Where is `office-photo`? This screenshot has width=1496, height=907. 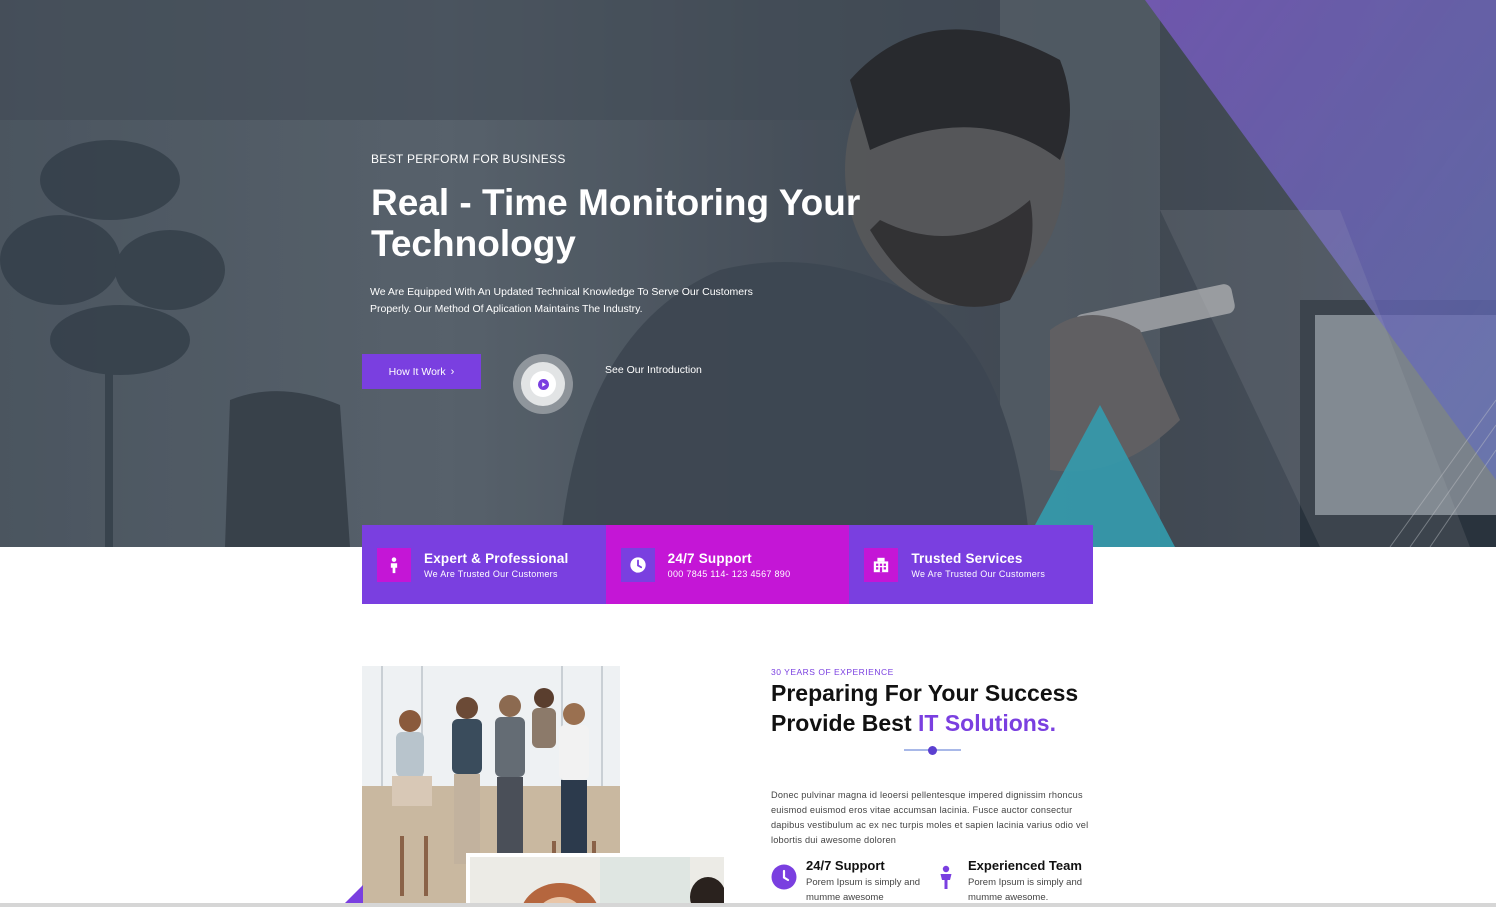
office-photo is located at coordinates (595, 880).